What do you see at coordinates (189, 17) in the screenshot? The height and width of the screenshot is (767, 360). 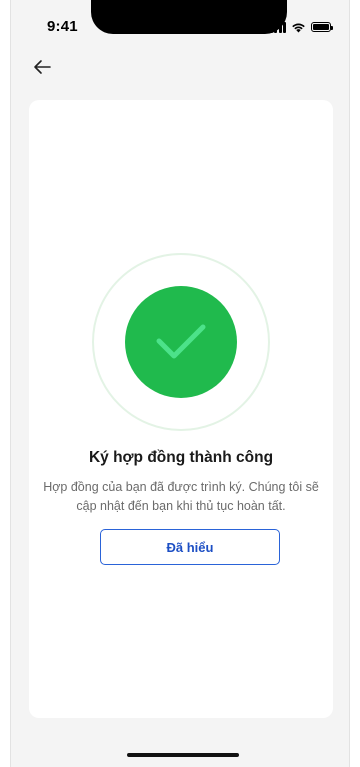 I see `device-notch` at bounding box center [189, 17].